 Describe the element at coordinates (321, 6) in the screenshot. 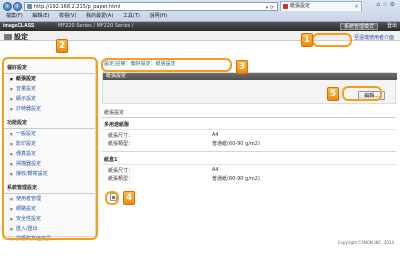

I see `browser-tab: 紙張設定 ×` at that location.